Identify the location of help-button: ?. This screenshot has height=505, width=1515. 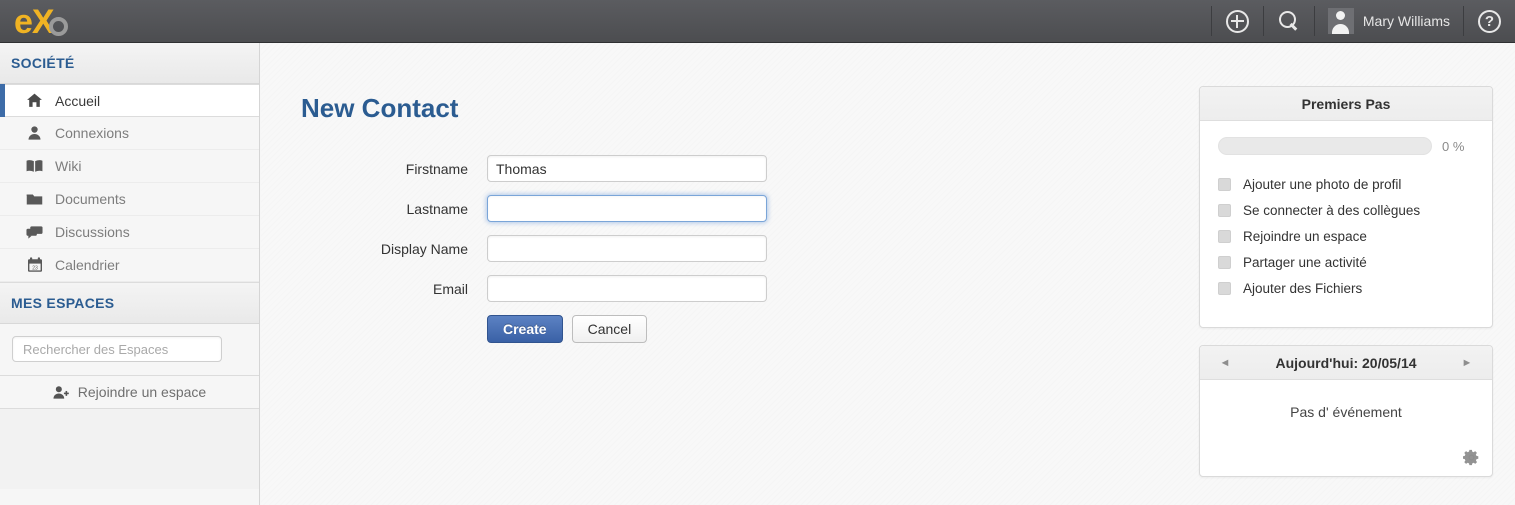
(1489, 21).